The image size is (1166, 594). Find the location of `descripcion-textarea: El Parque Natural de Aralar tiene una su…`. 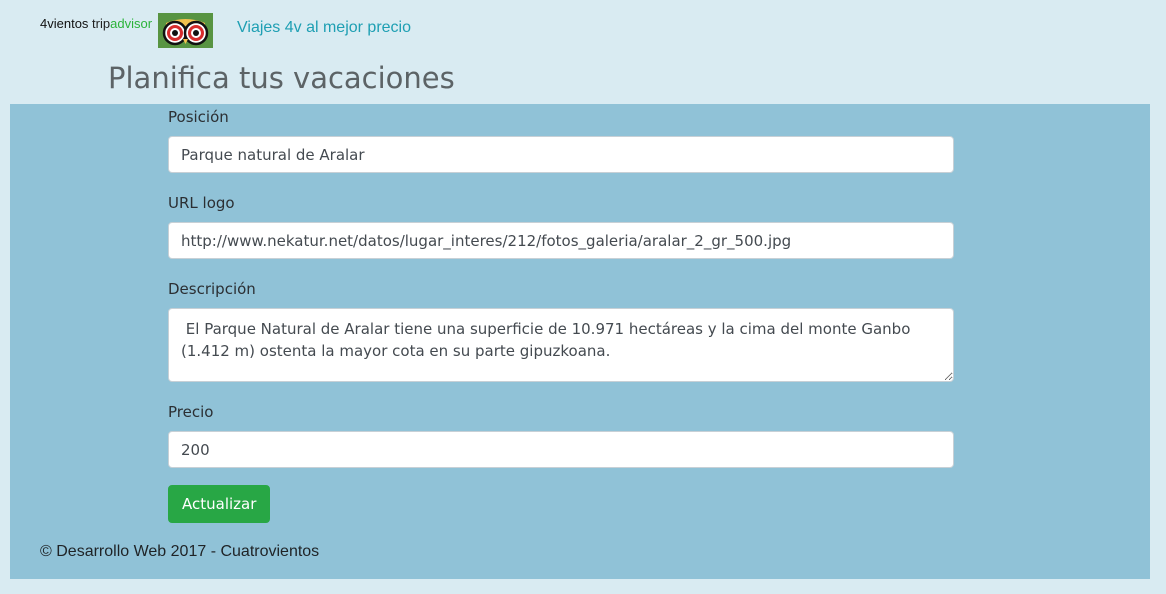

descripcion-textarea: El Parque Natural de Aralar tiene una su… is located at coordinates (561, 345).